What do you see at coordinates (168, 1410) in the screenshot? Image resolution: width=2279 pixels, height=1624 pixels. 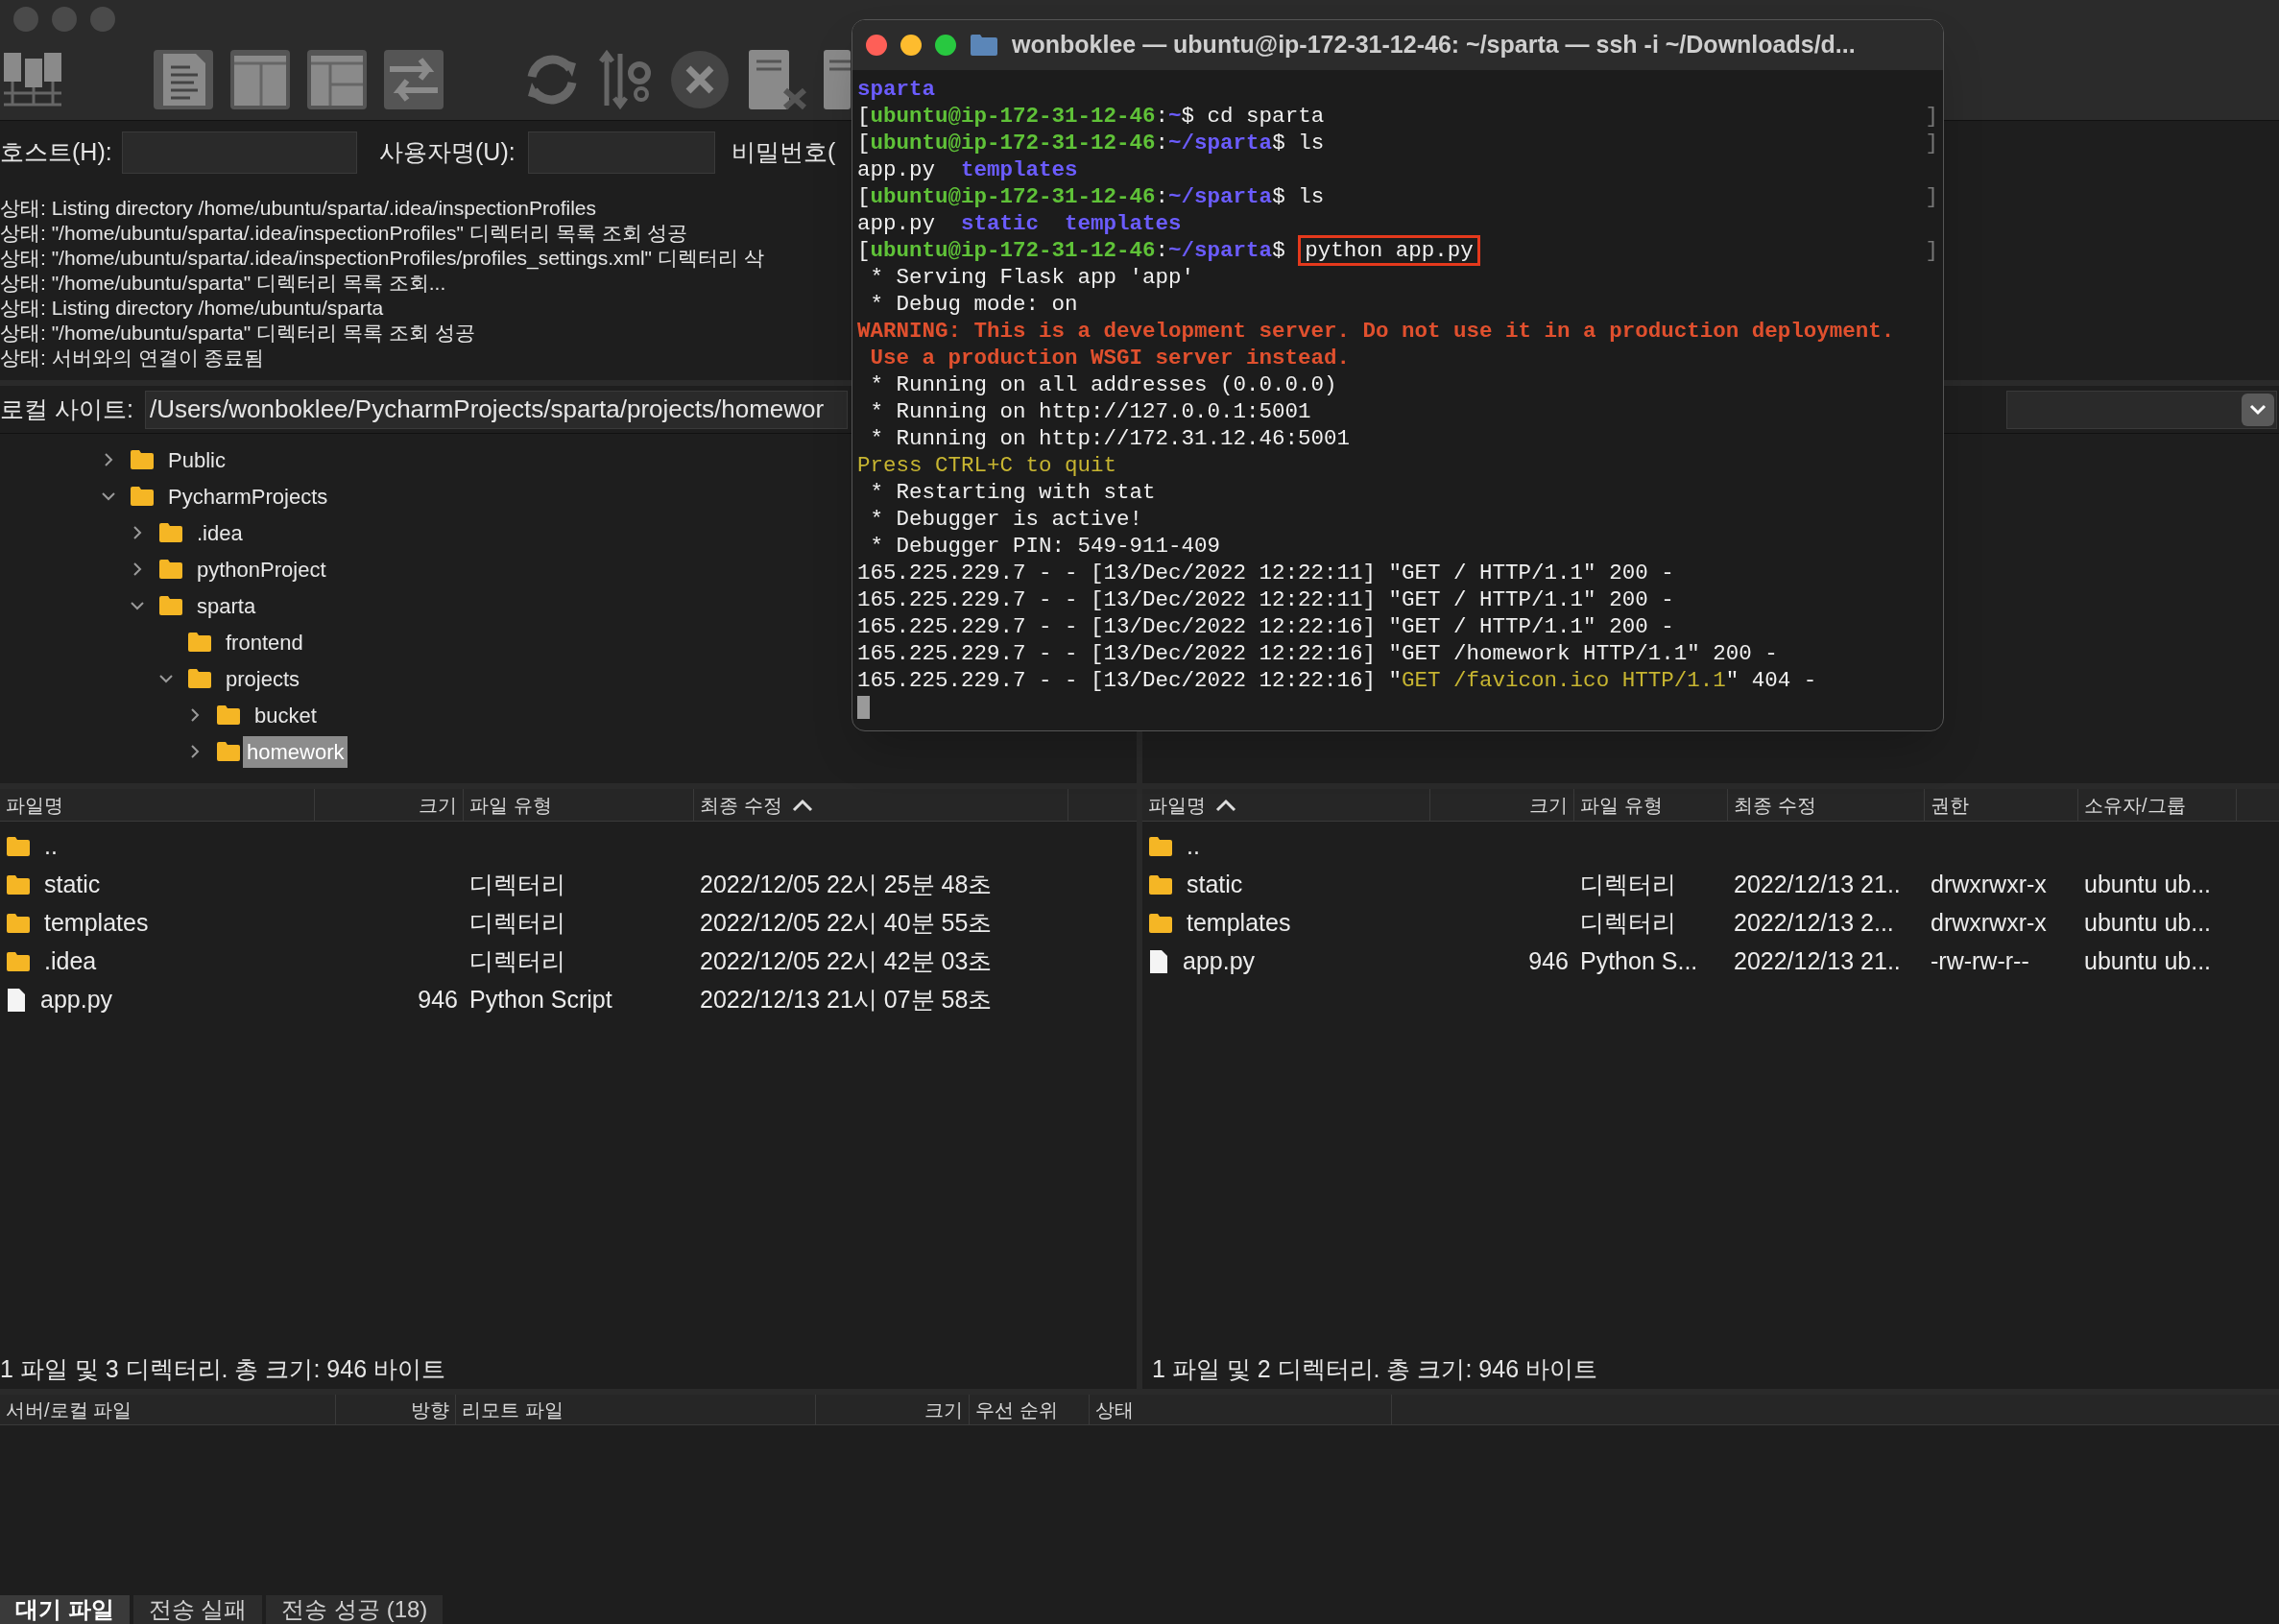 I see `column-header: 서버/로컬 파일` at bounding box center [168, 1410].